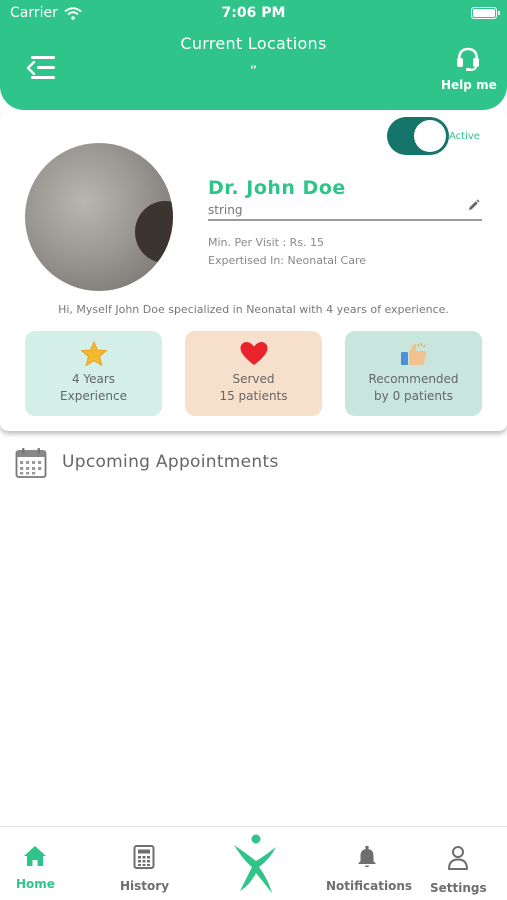 This screenshot has height=900, width=507. I want to click on clock: 7:06 PM, so click(253, 13).